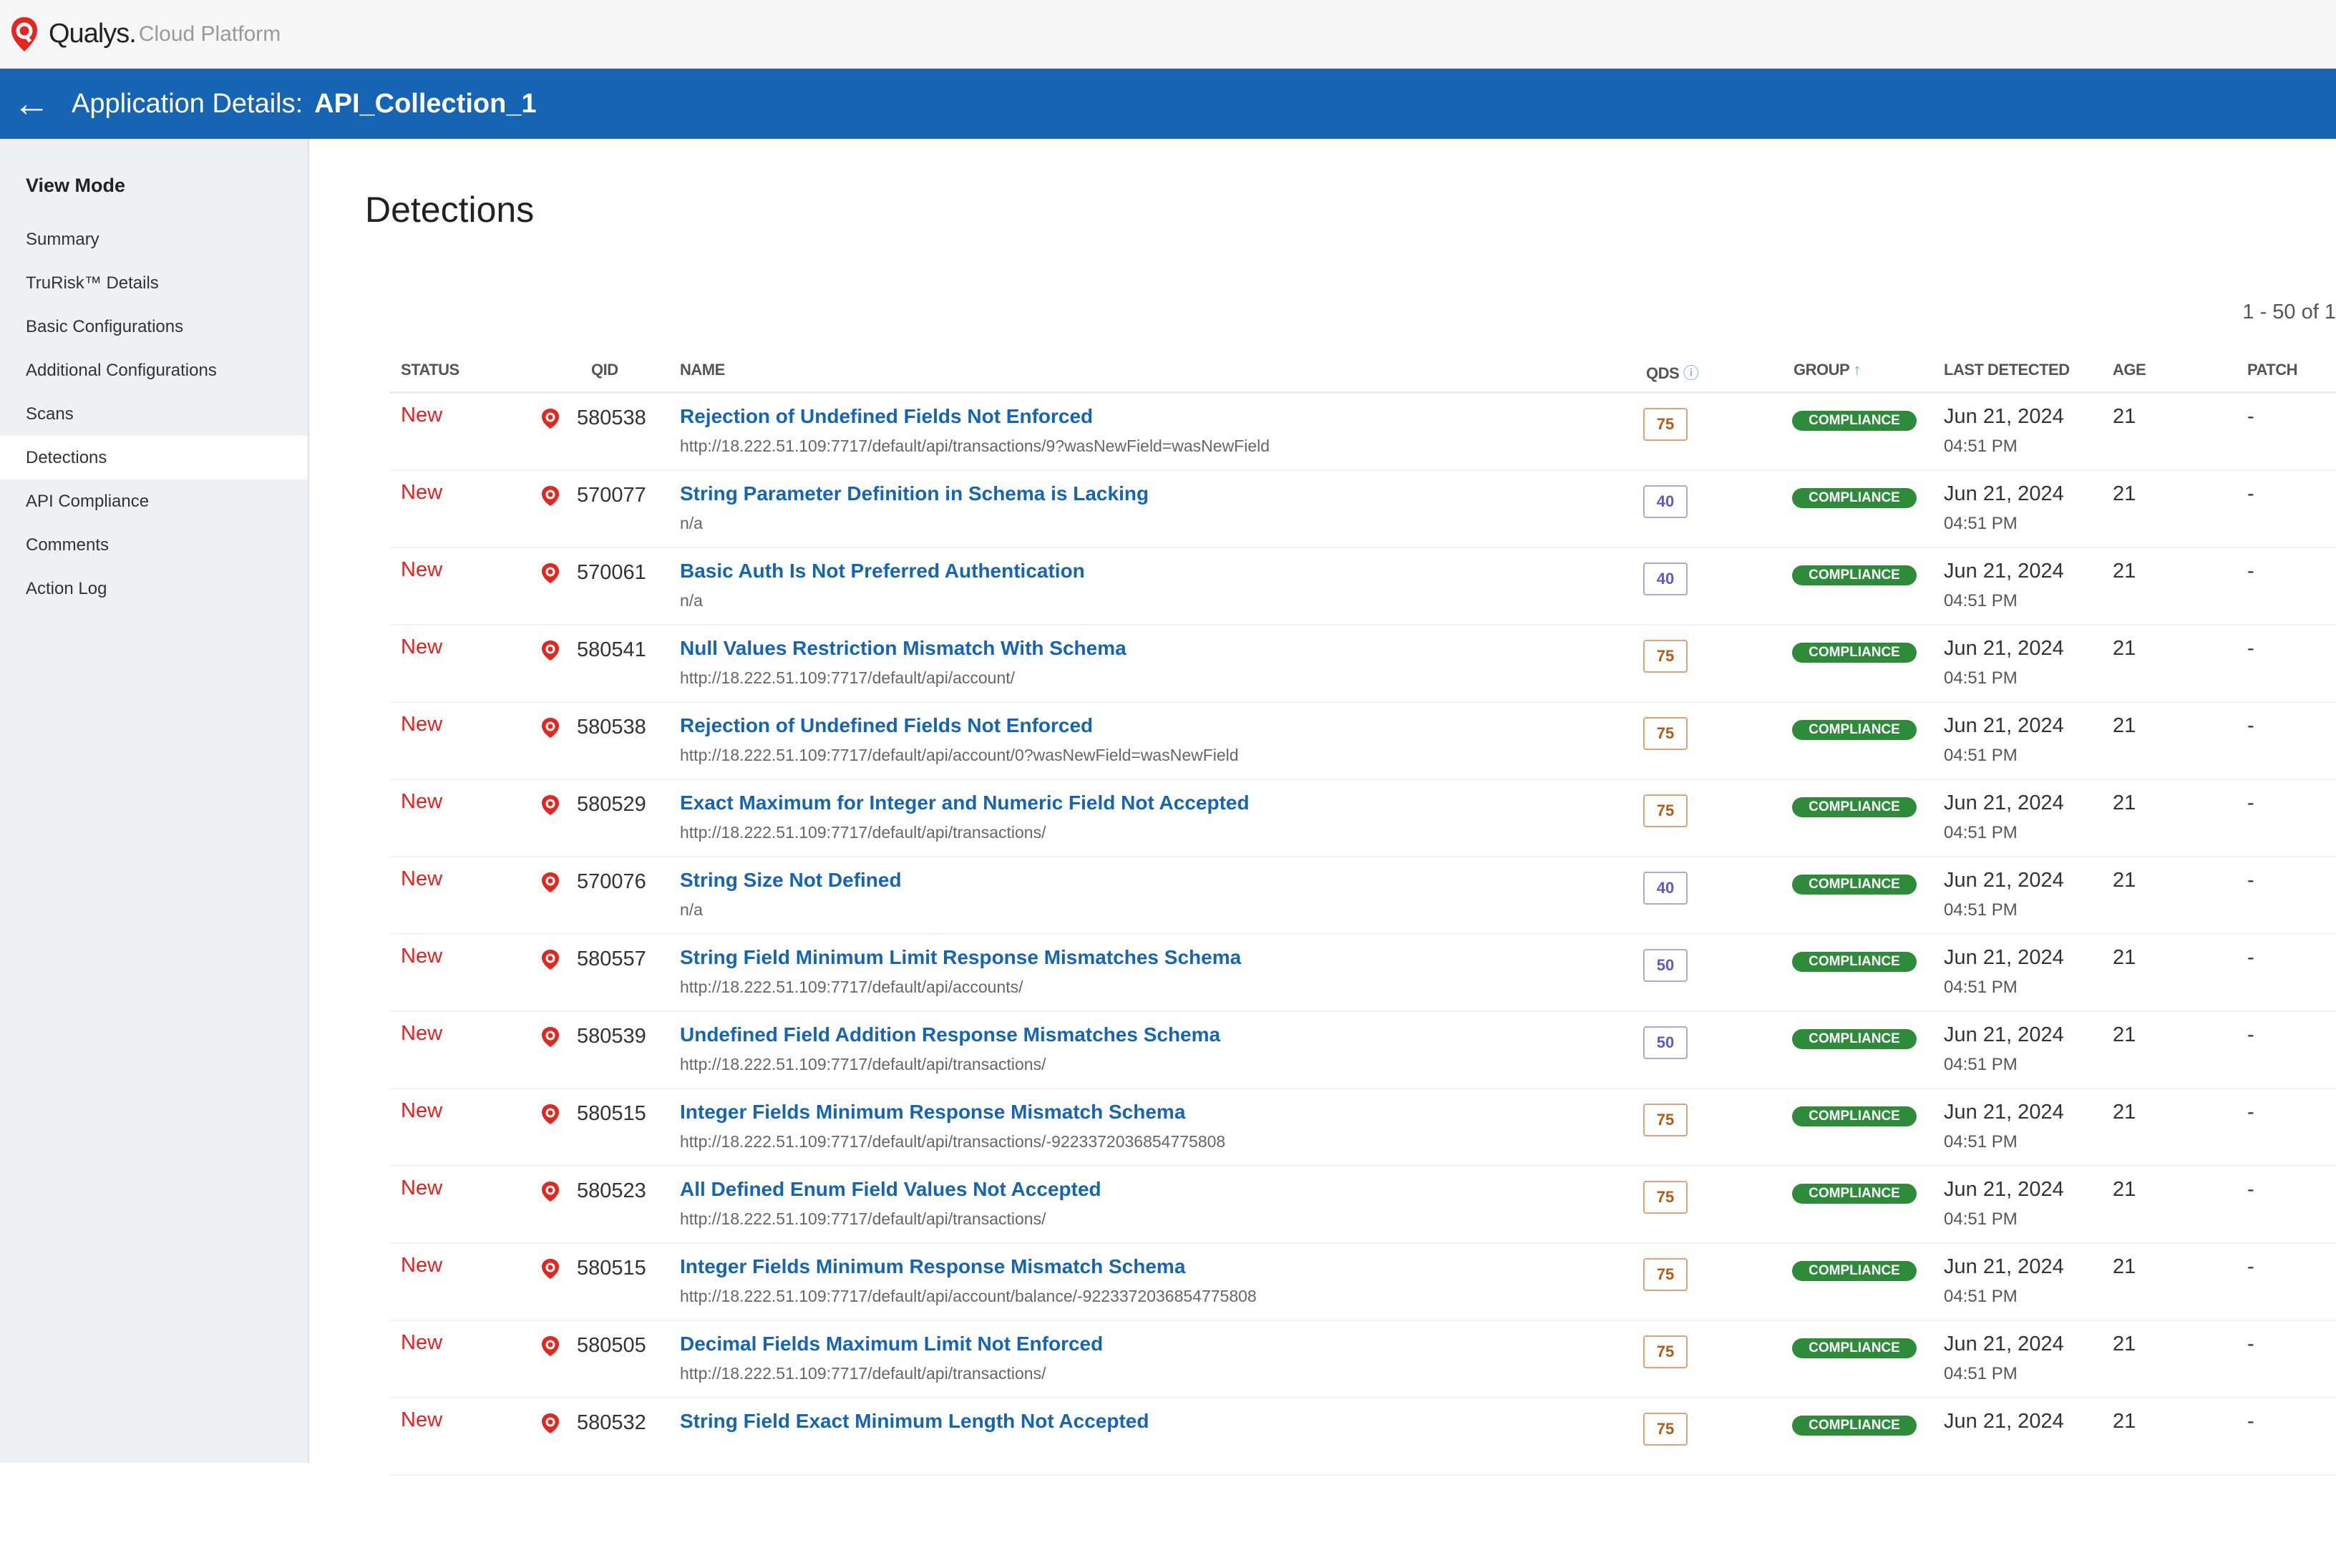 The height and width of the screenshot is (1568, 2336). Describe the element at coordinates (430, 370) in the screenshot. I see `col-status: STATUS` at that location.